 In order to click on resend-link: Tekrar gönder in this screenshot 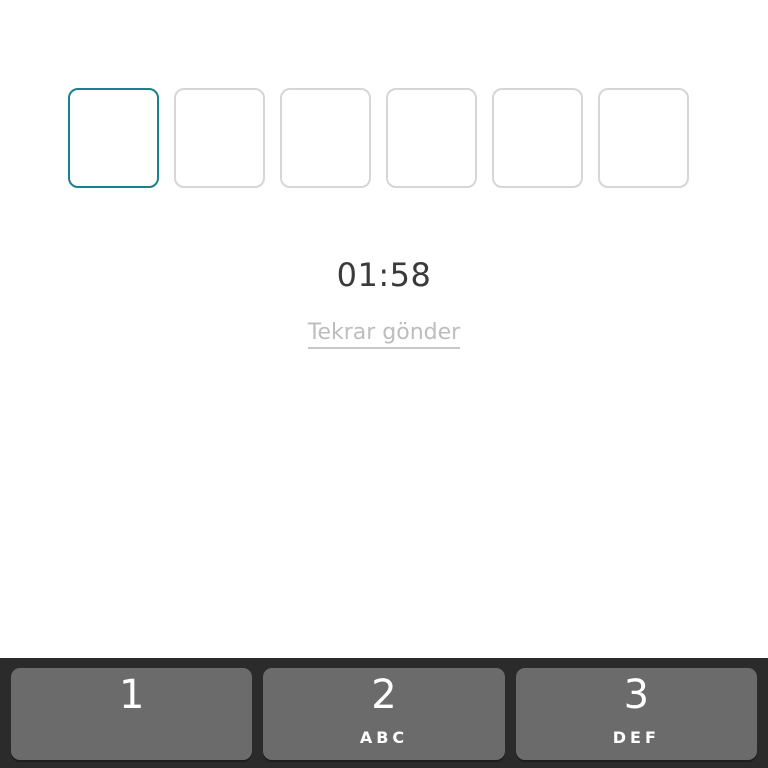, I will do `click(384, 334)`.